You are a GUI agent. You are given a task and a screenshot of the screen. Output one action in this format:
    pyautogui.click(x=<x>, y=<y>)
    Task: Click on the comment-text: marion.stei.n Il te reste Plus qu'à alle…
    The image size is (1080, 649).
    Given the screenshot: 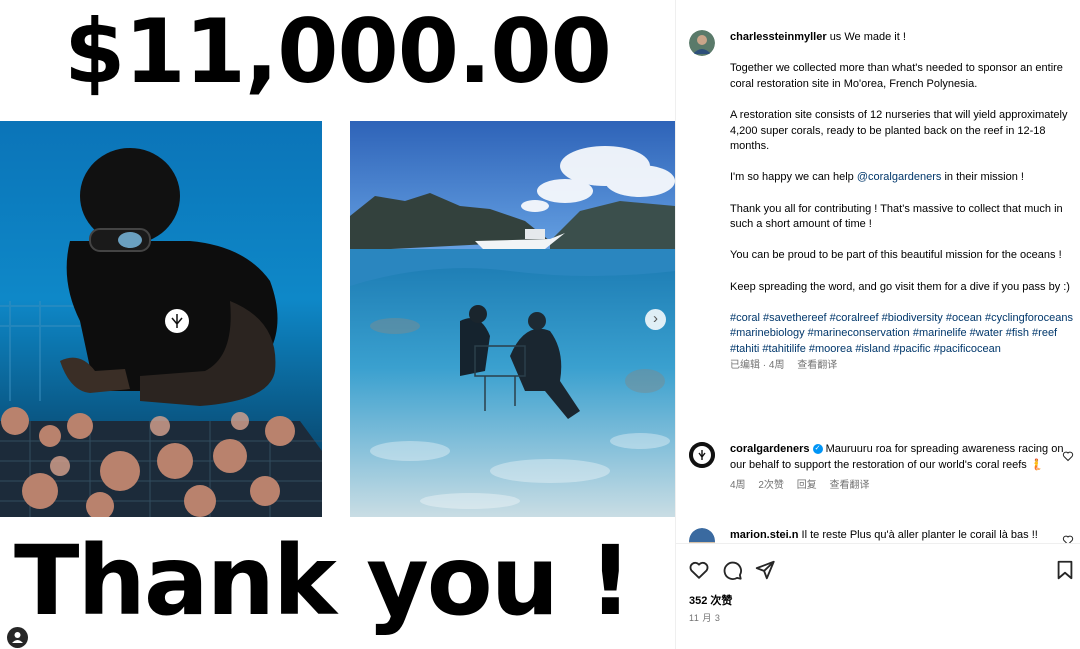 What is the action you would take?
    pyautogui.click(x=884, y=535)
    